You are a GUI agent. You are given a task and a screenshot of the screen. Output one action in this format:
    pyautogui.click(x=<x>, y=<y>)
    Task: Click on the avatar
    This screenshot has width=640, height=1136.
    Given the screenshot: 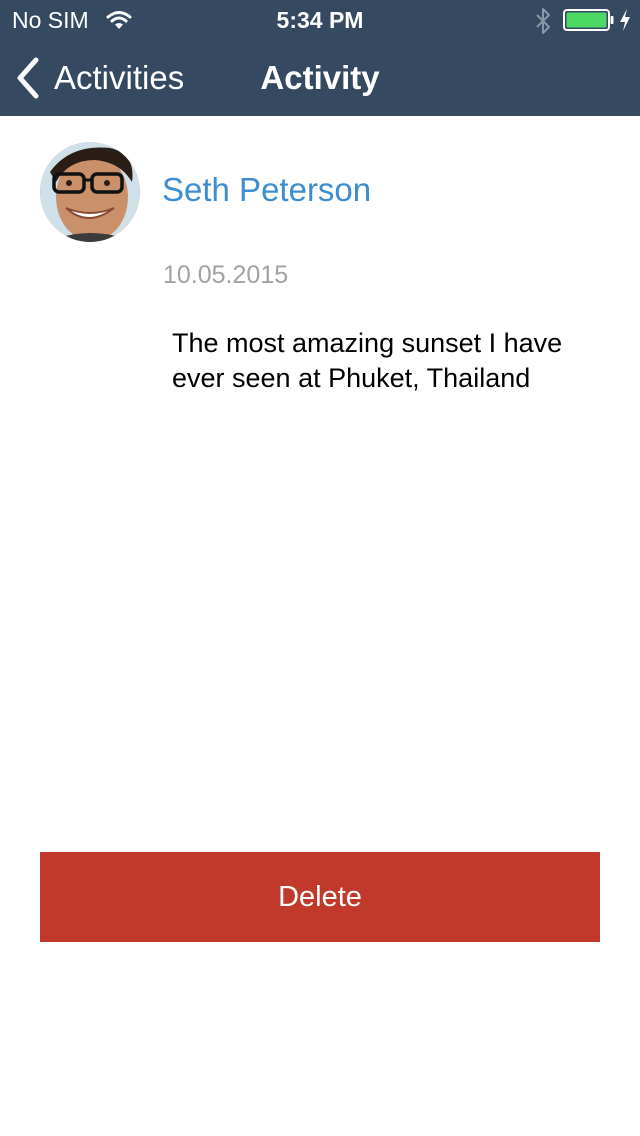 What is the action you would take?
    pyautogui.click(x=90, y=192)
    